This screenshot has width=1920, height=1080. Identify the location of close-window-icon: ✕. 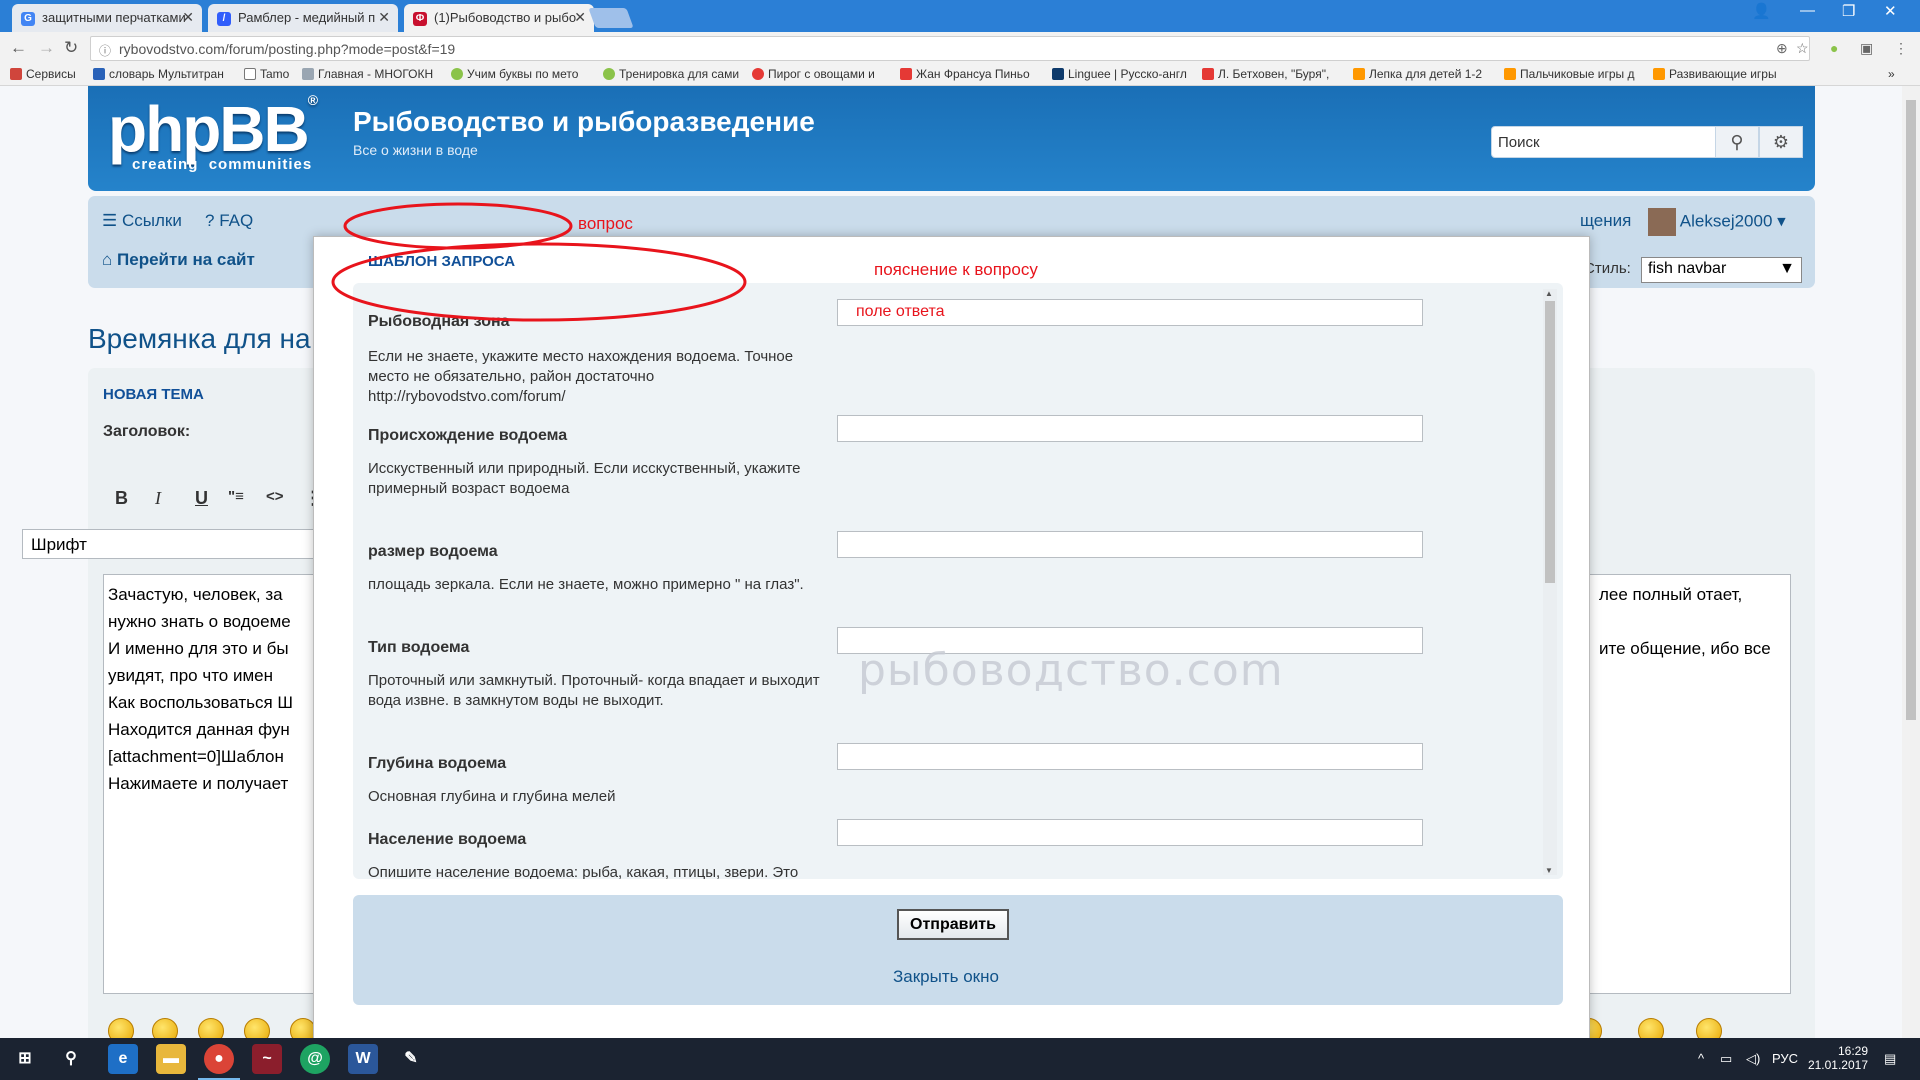
(1890, 11).